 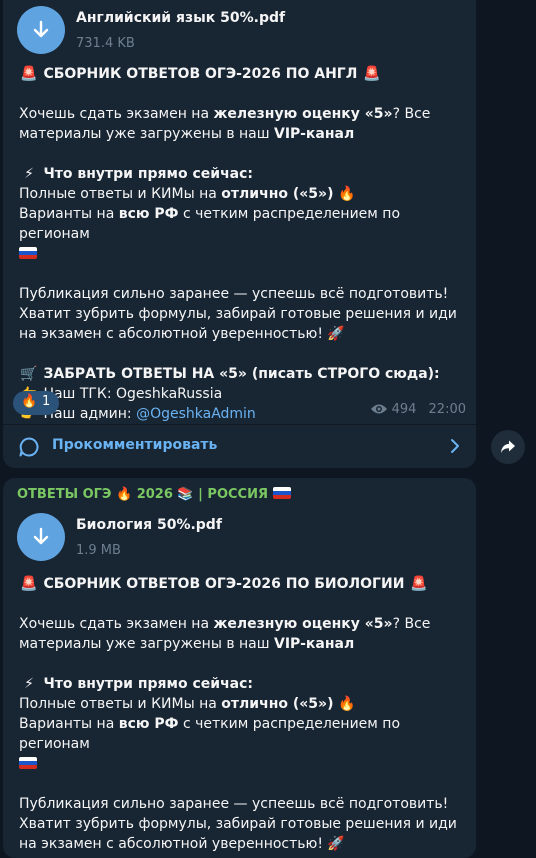 What do you see at coordinates (154, 494) in the screenshot?
I see `channel-name: ОТВЕТЫ ОГЭ 🔥 2026 📚 | РОССИЯ` at bounding box center [154, 494].